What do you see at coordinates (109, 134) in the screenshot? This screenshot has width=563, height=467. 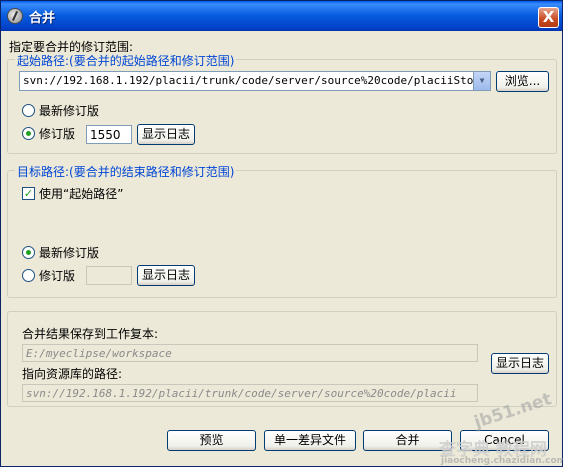 I see `source-revision-input: 1550` at bounding box center [109, 134].